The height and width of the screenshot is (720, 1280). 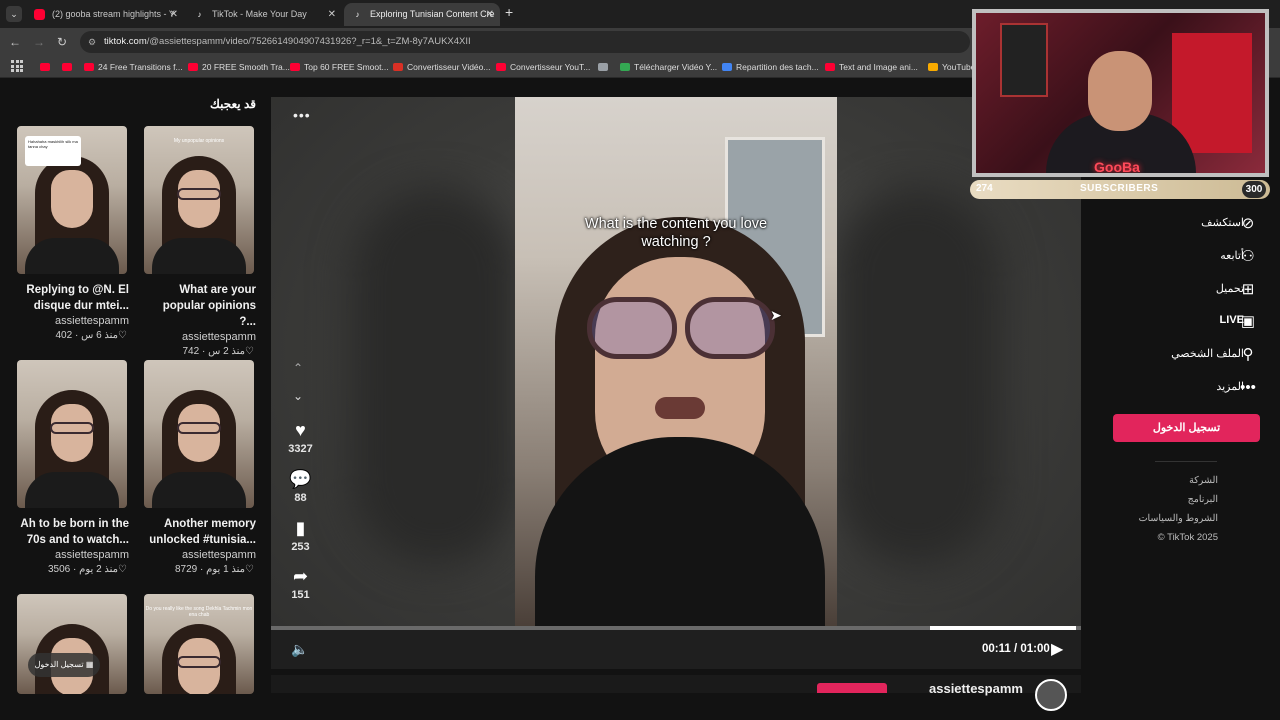 I want to click on recommended-title: قد يعجبك, so click(x=233, y=104).